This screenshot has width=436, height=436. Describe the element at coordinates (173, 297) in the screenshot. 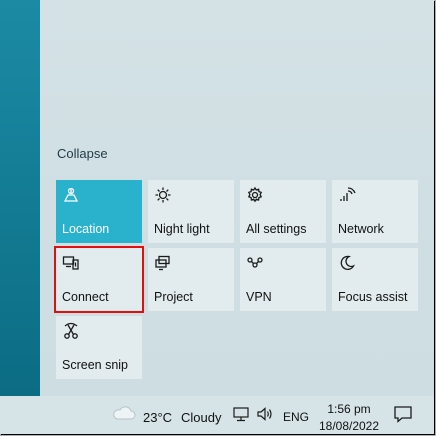

I see `tile-label: Project` at that location.